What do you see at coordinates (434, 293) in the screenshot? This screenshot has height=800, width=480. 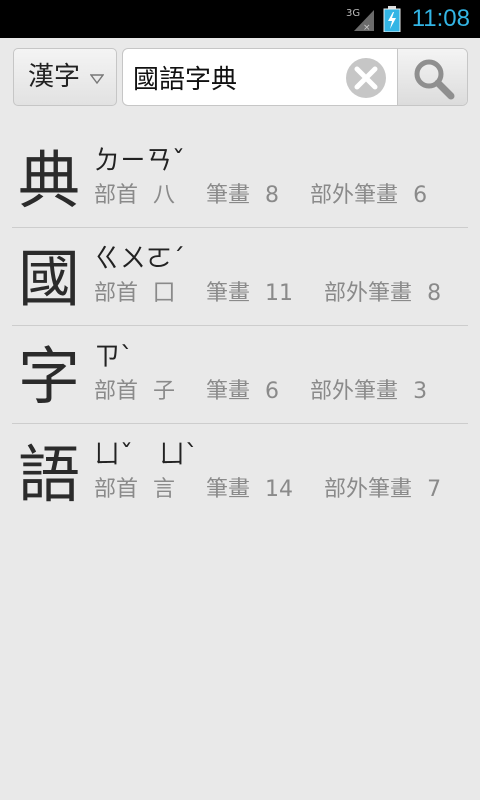 I see `extra-strokes-value: 8` at bounding box center [434, 293].